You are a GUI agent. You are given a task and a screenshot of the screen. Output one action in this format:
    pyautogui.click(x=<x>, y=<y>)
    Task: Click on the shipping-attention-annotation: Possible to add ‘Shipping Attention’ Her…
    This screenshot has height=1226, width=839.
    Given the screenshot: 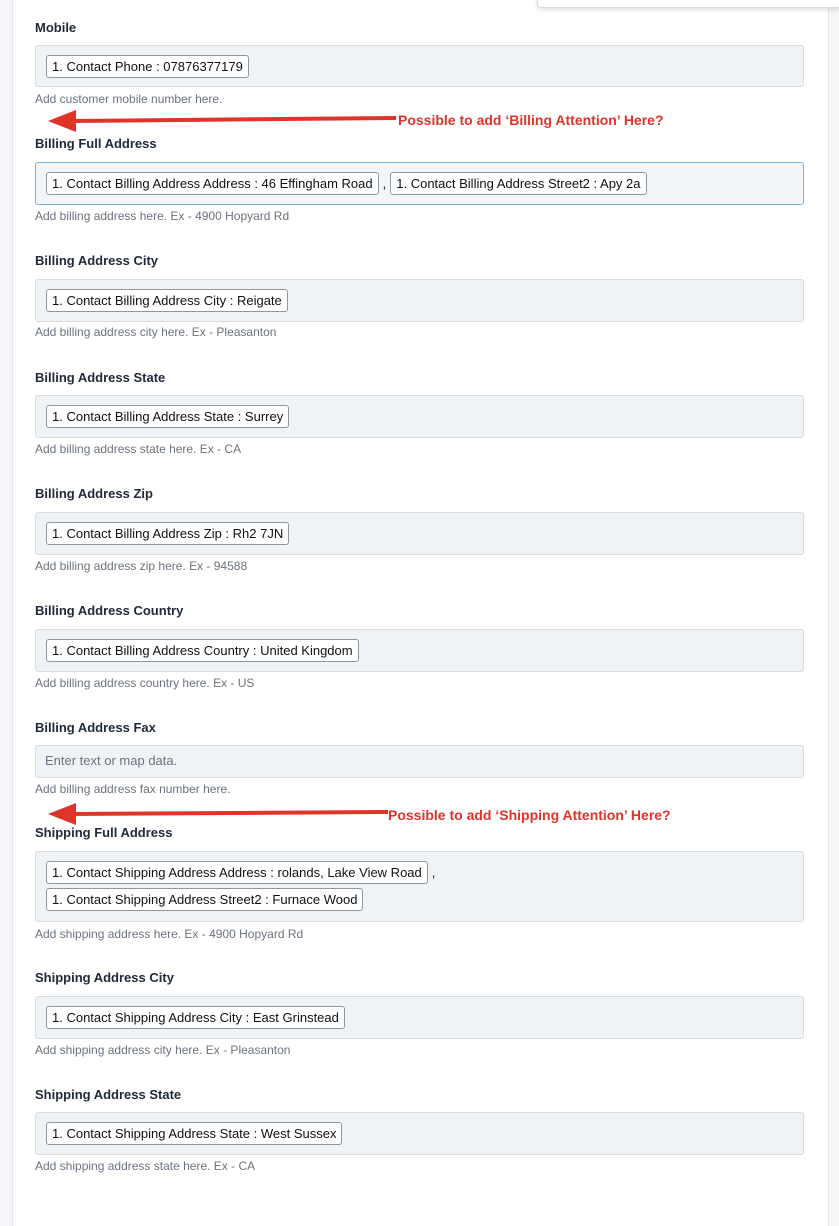 What is the action you would take?
    pyautogui.click(x=529, y=815)
    